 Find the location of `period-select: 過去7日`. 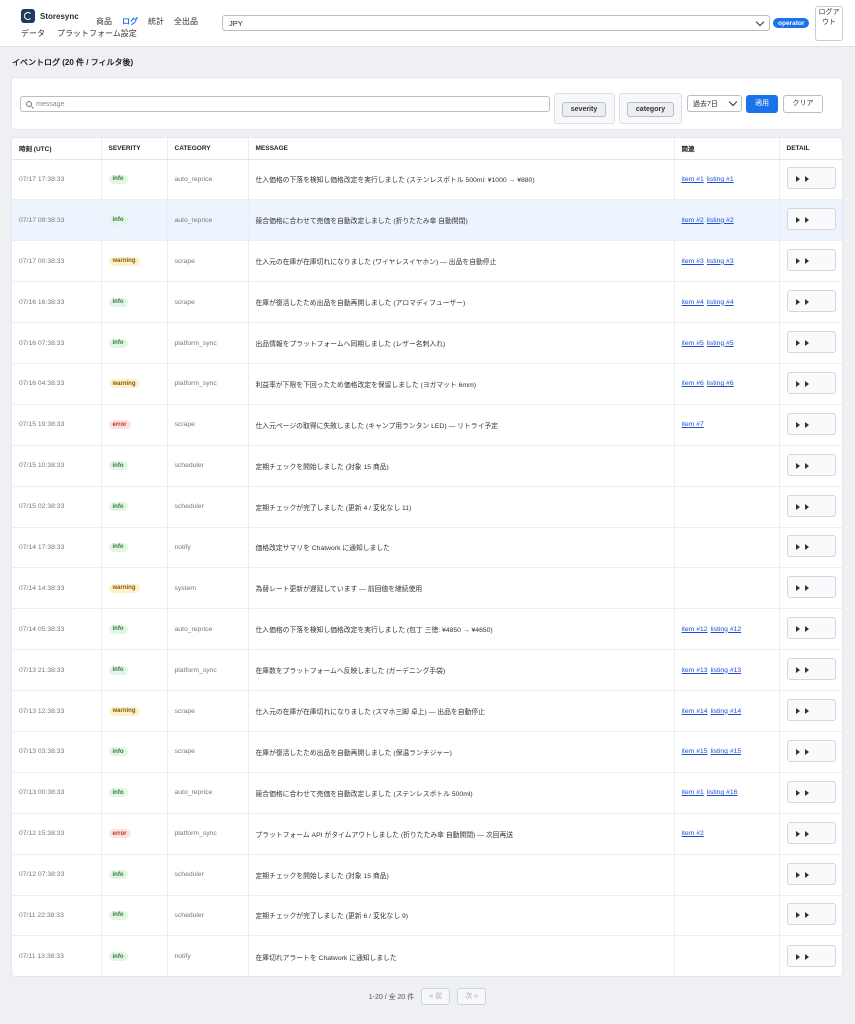

period-select: 過去7日 is located at coordinates (714, 103).